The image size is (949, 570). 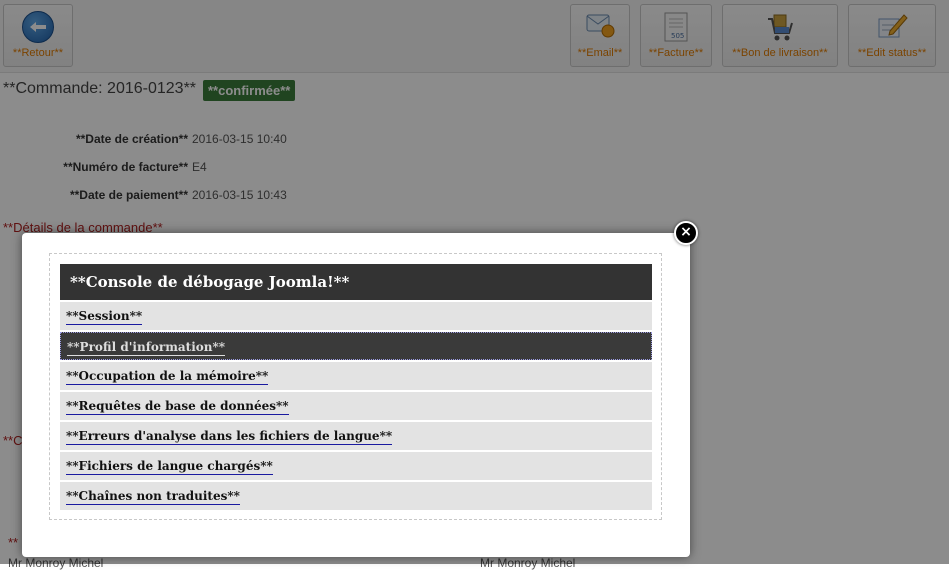 I want to click on console-title: **Console de débogage Joomla!**, so click(x=356, y=282).